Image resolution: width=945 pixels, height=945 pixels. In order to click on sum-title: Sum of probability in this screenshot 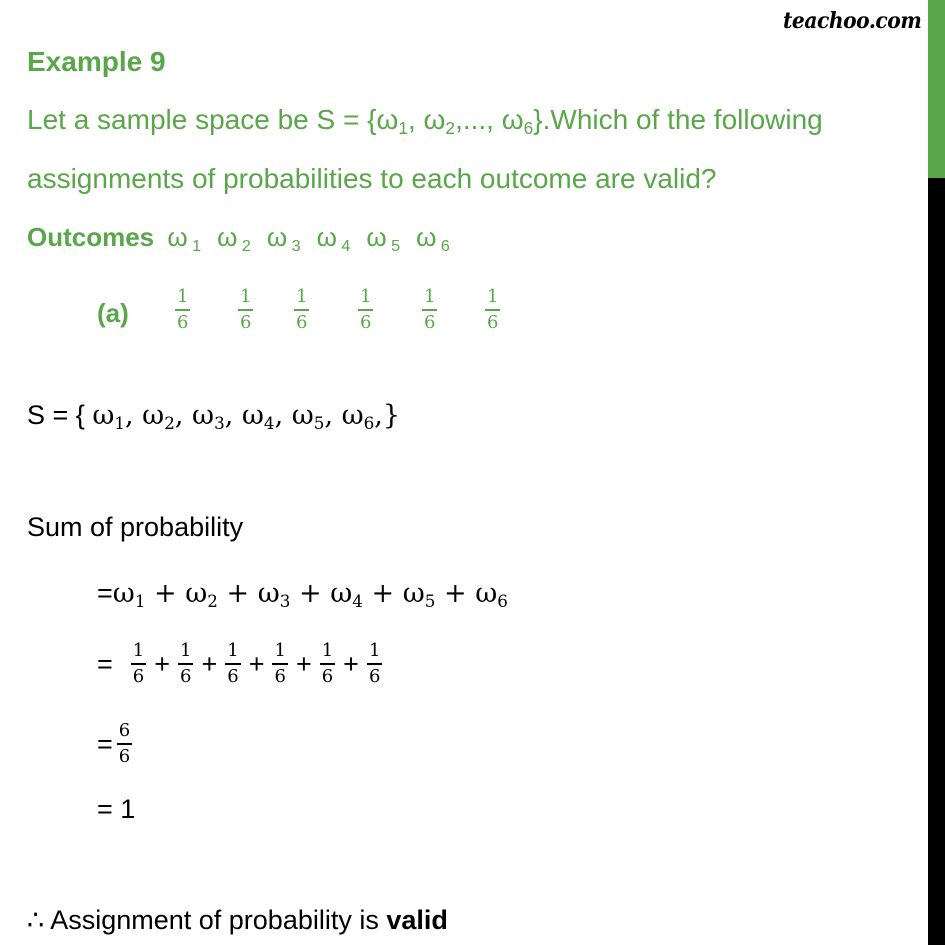, I will do `click(135, 527)`.